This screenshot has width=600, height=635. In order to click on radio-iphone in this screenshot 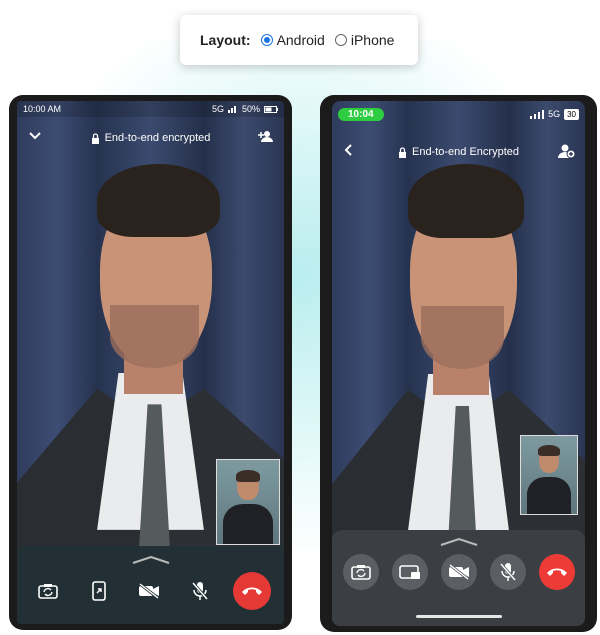, I will do `click(340, 40)`.